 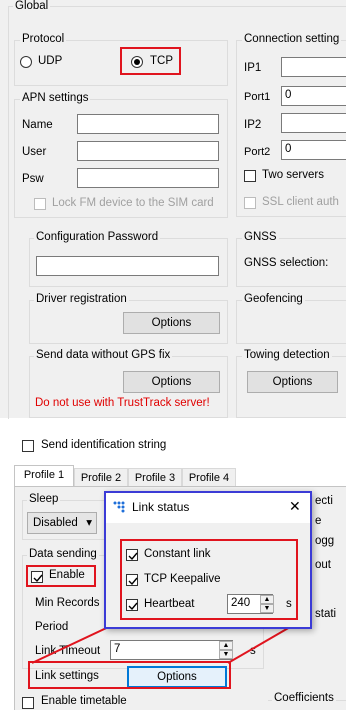 What do you see at coordinates (262, 643) in the screenshot?
I see `callout-line-right` at bounding box center [262, 643].